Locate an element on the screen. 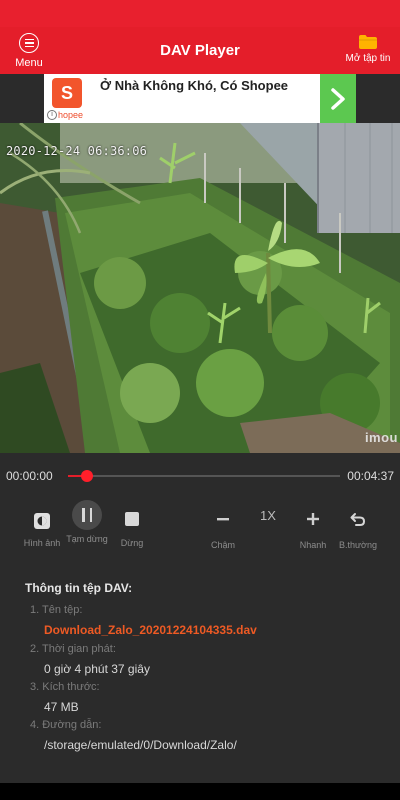 The image size is (400, 800). ad-info-icon: i is located at coordinates (52, 115).